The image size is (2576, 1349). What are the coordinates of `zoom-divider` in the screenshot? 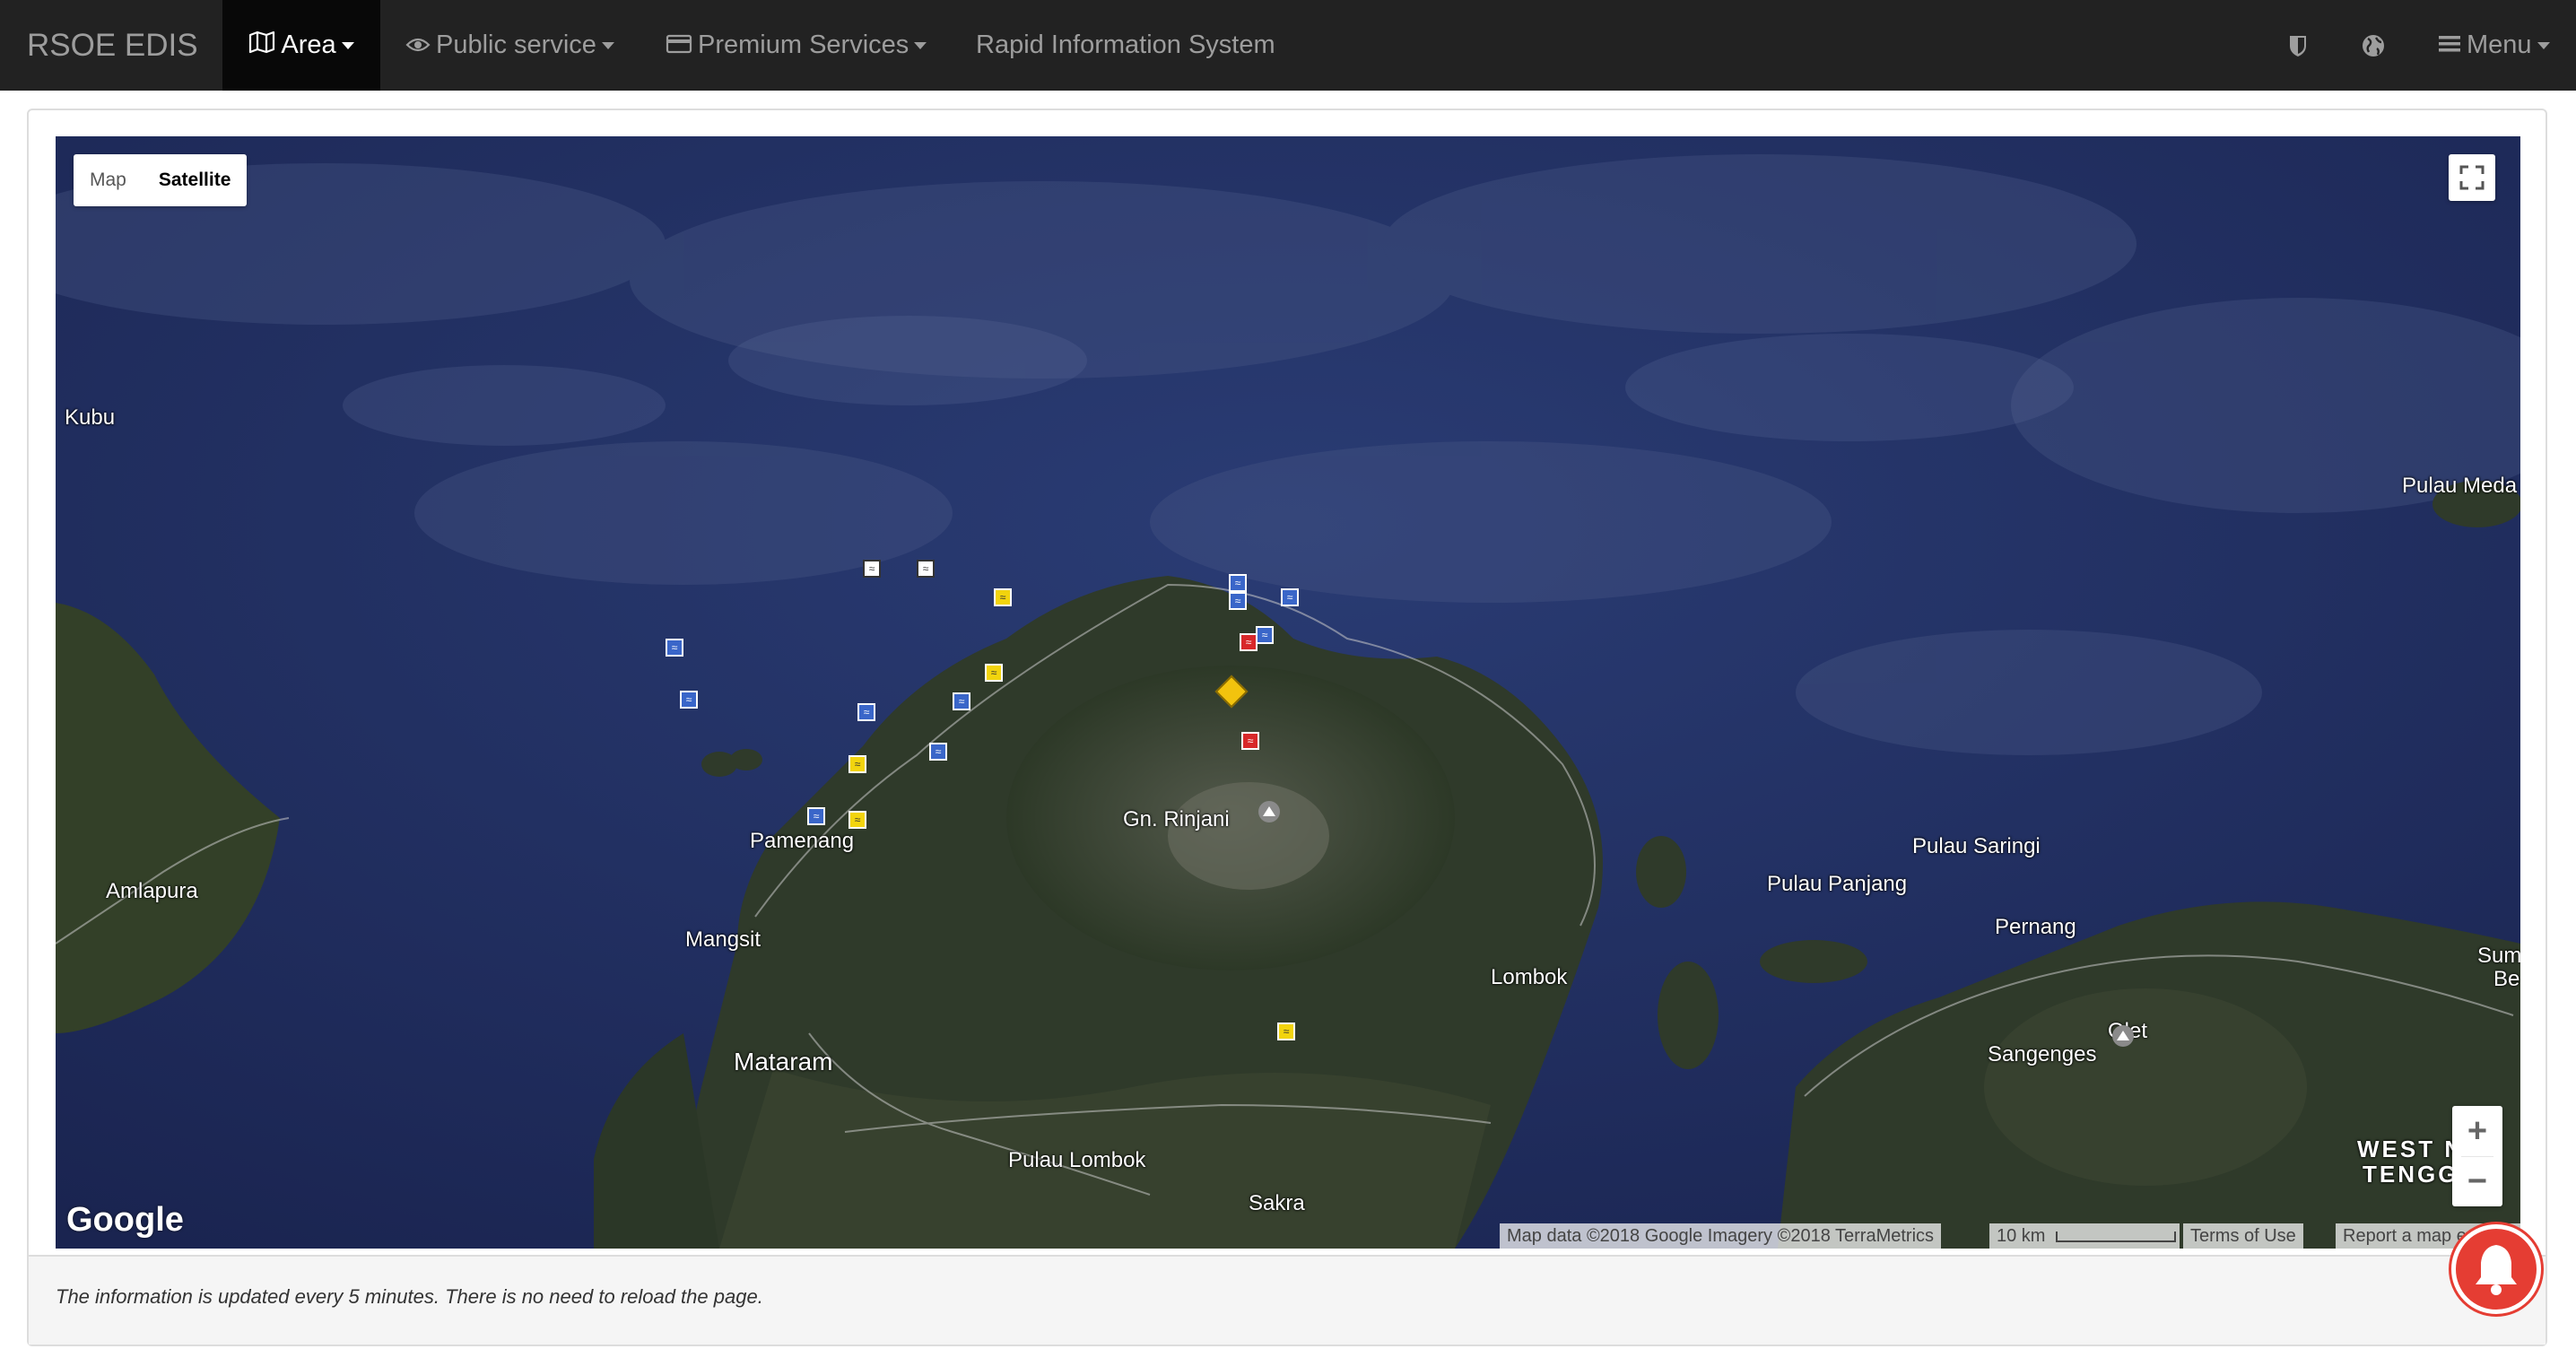 It's located at (2477, 1156).